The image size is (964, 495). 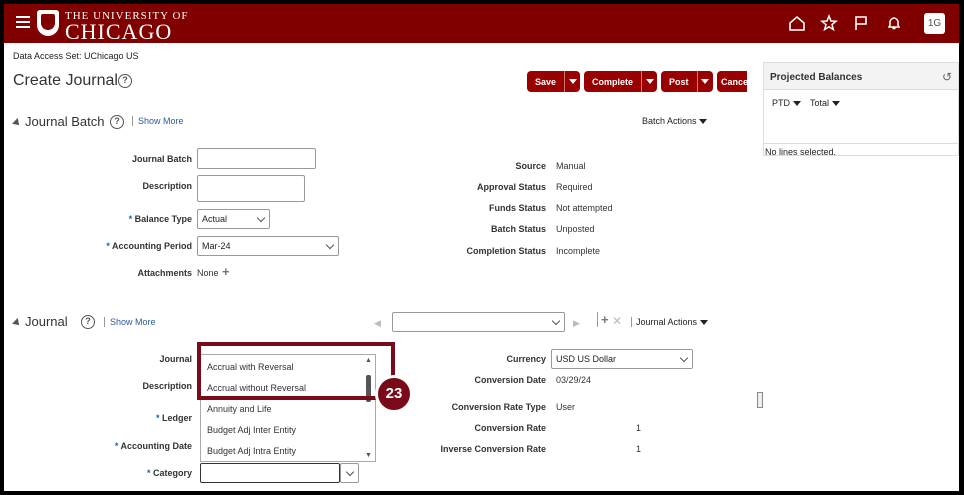 What do you see at coordinates (251, 188) in the screenshot?
I see `batch-description-textarea` at bounding box center [251, 188].